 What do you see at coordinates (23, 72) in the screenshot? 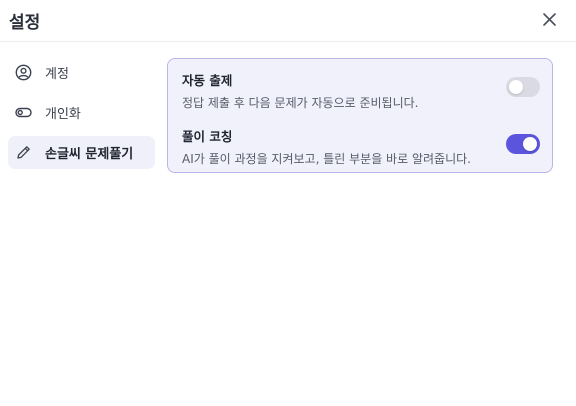
I see `user-circle-icon` at bounding box center [23, 72].